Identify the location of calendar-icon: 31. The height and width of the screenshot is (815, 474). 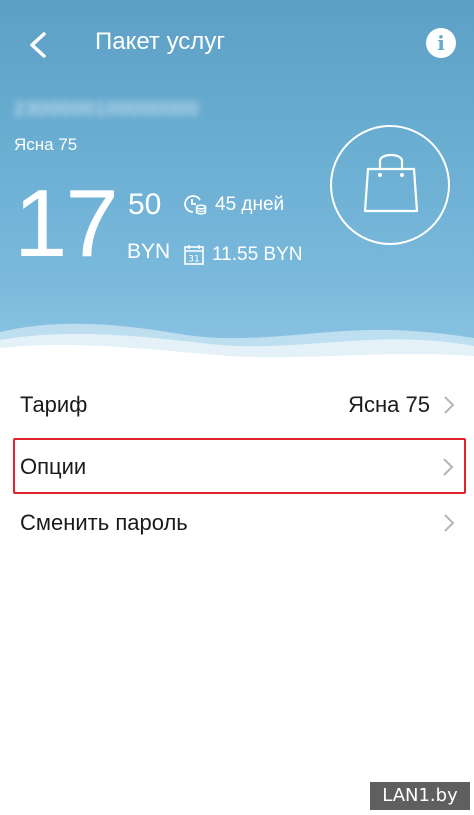
(194, 255).